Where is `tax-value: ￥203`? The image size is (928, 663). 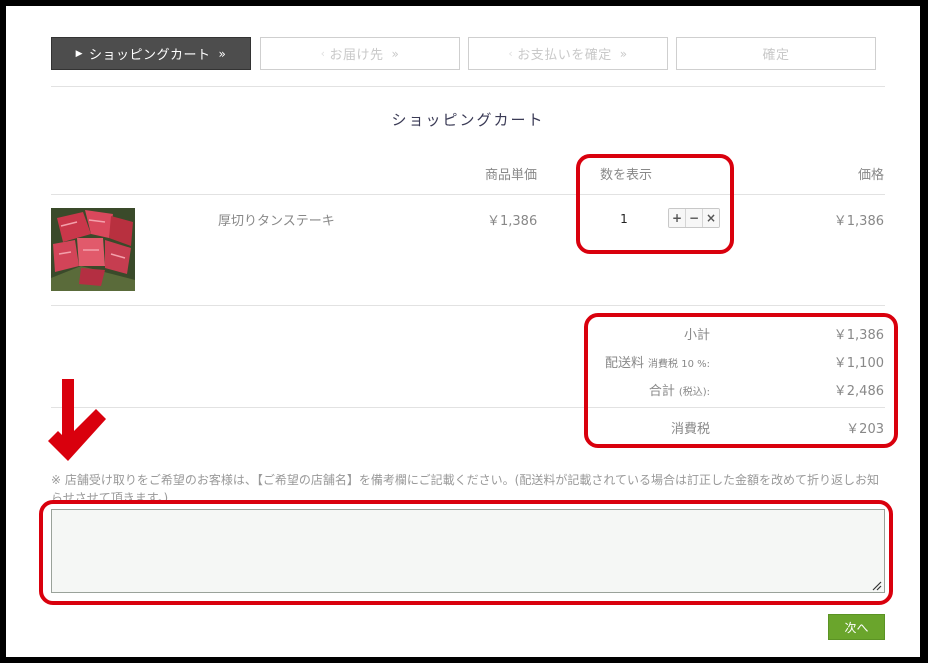
tax-value: ￥203 is located at coordinates (865, 429).